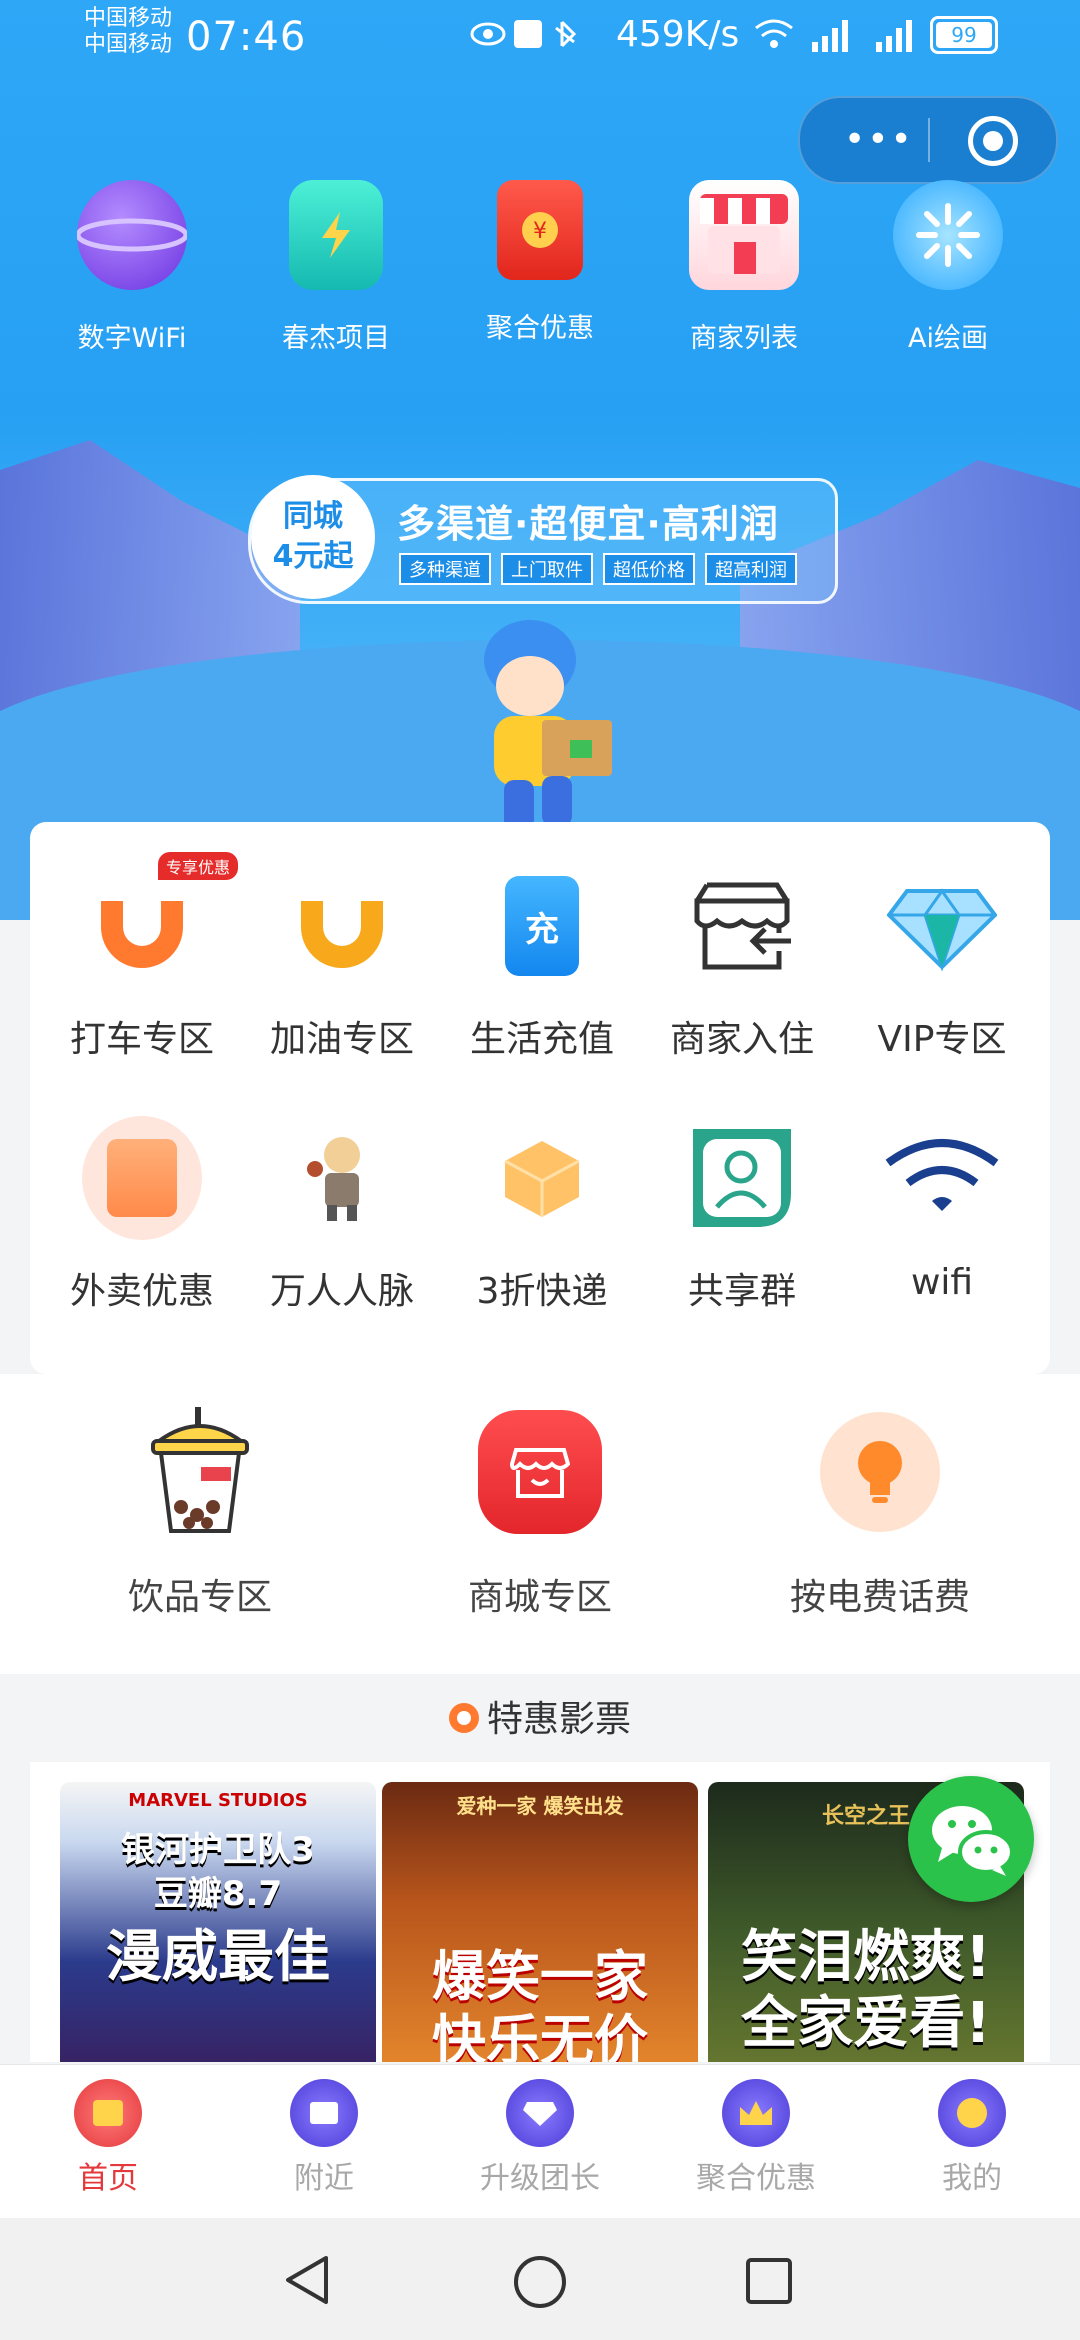  What do you see at coordinates (463, 1718) in the screenshot?
I see `heart-icon` at bounding box center [463, 1718].